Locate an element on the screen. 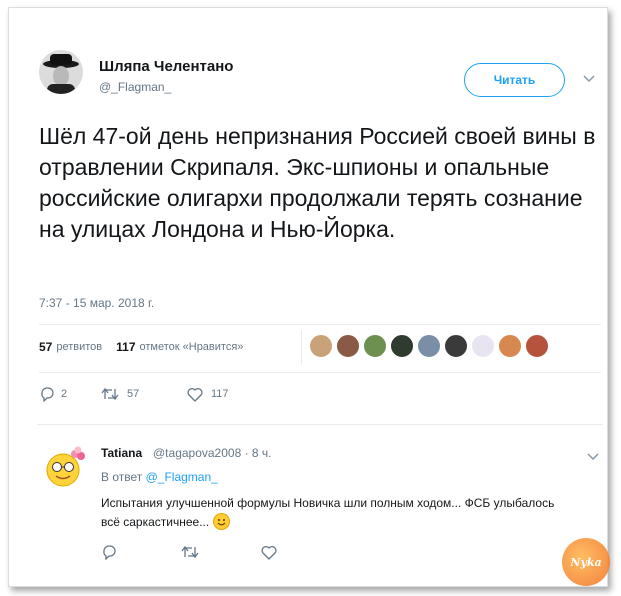 The width and height of the screenshot is (621, 596). author-name: Шляпа Челентано is located at coordinates (166, 66).